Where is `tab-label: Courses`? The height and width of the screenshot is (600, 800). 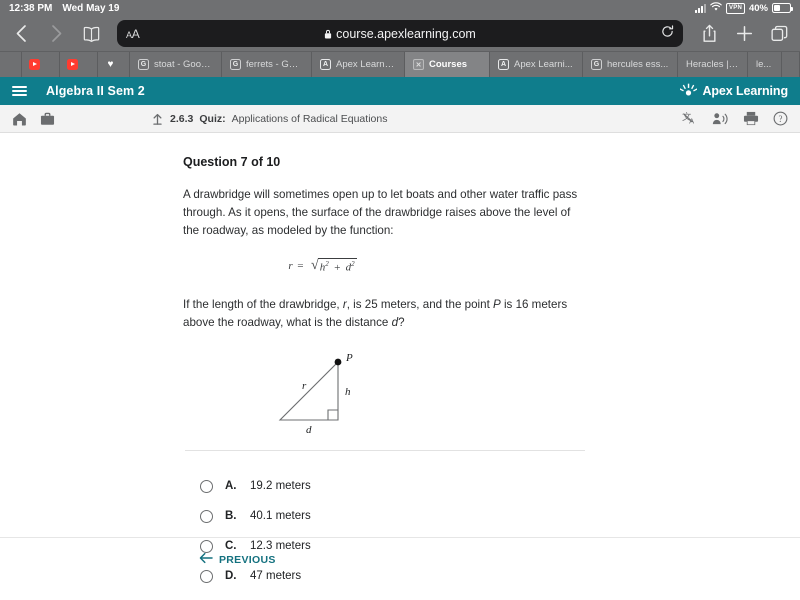
tab-label: Courses is located at coordinates (448, 64).